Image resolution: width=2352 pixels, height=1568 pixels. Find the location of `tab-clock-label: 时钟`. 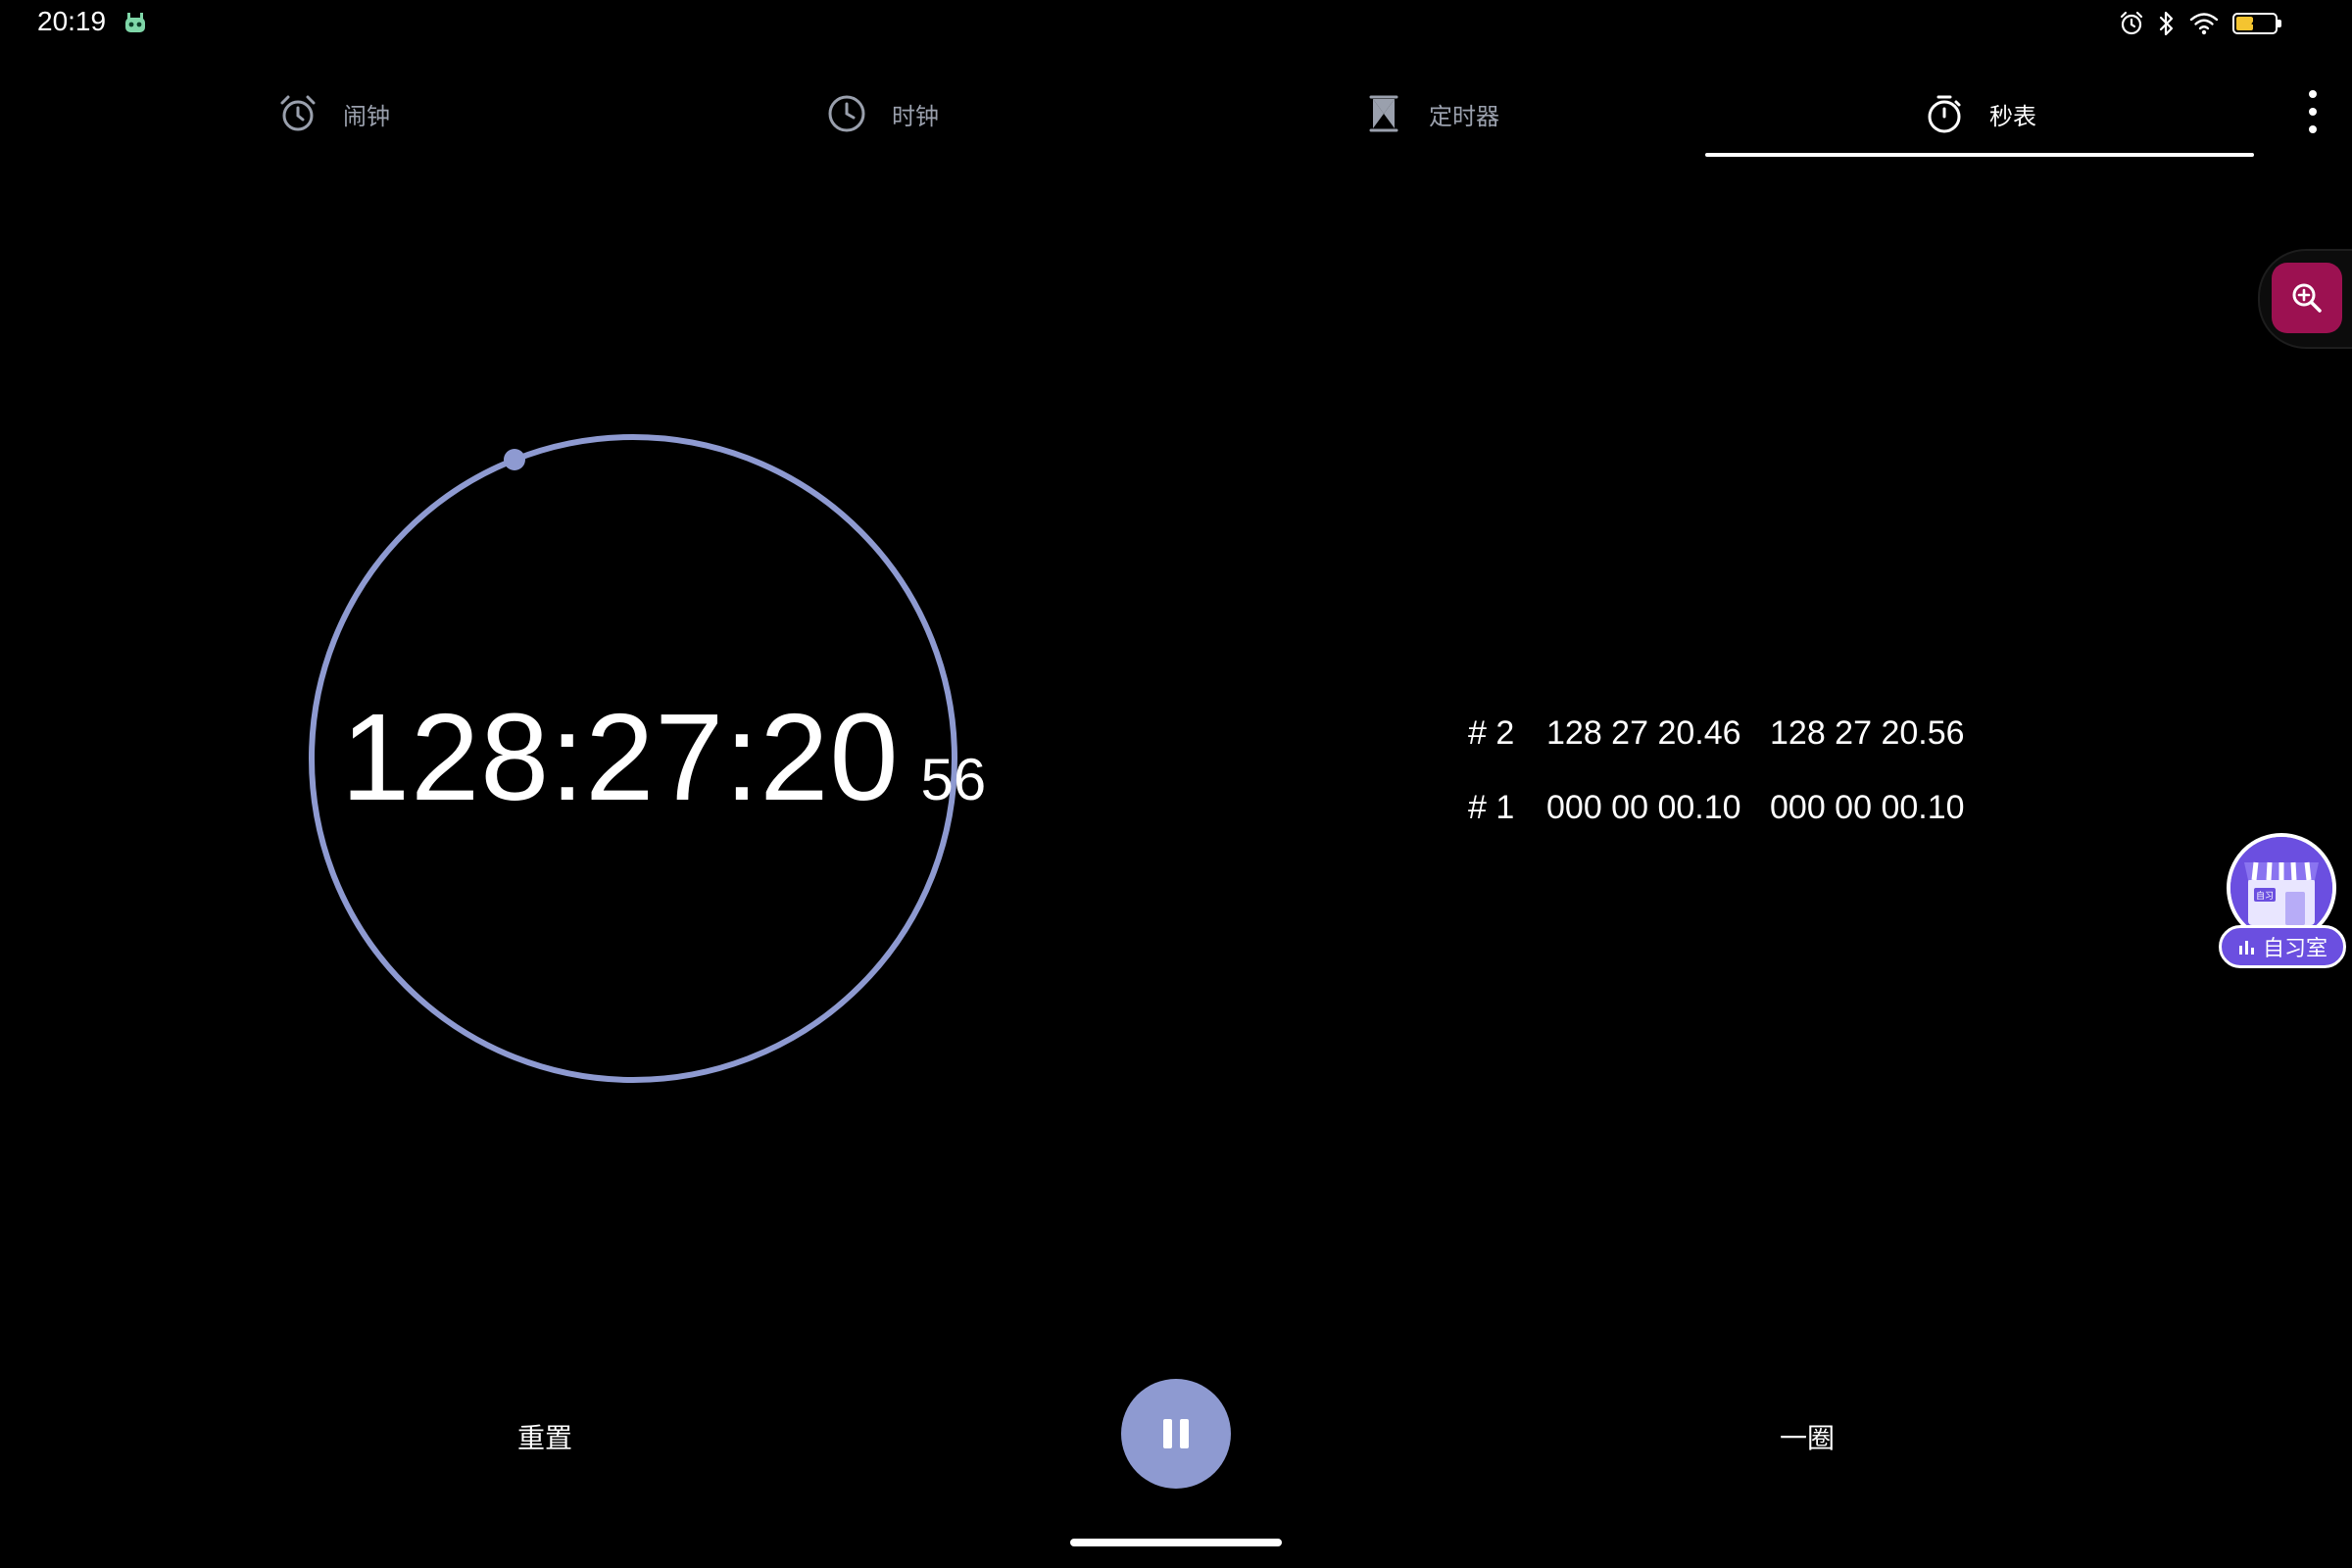

tab-clock-label: 时钟 is located at coordinates (915, 116).